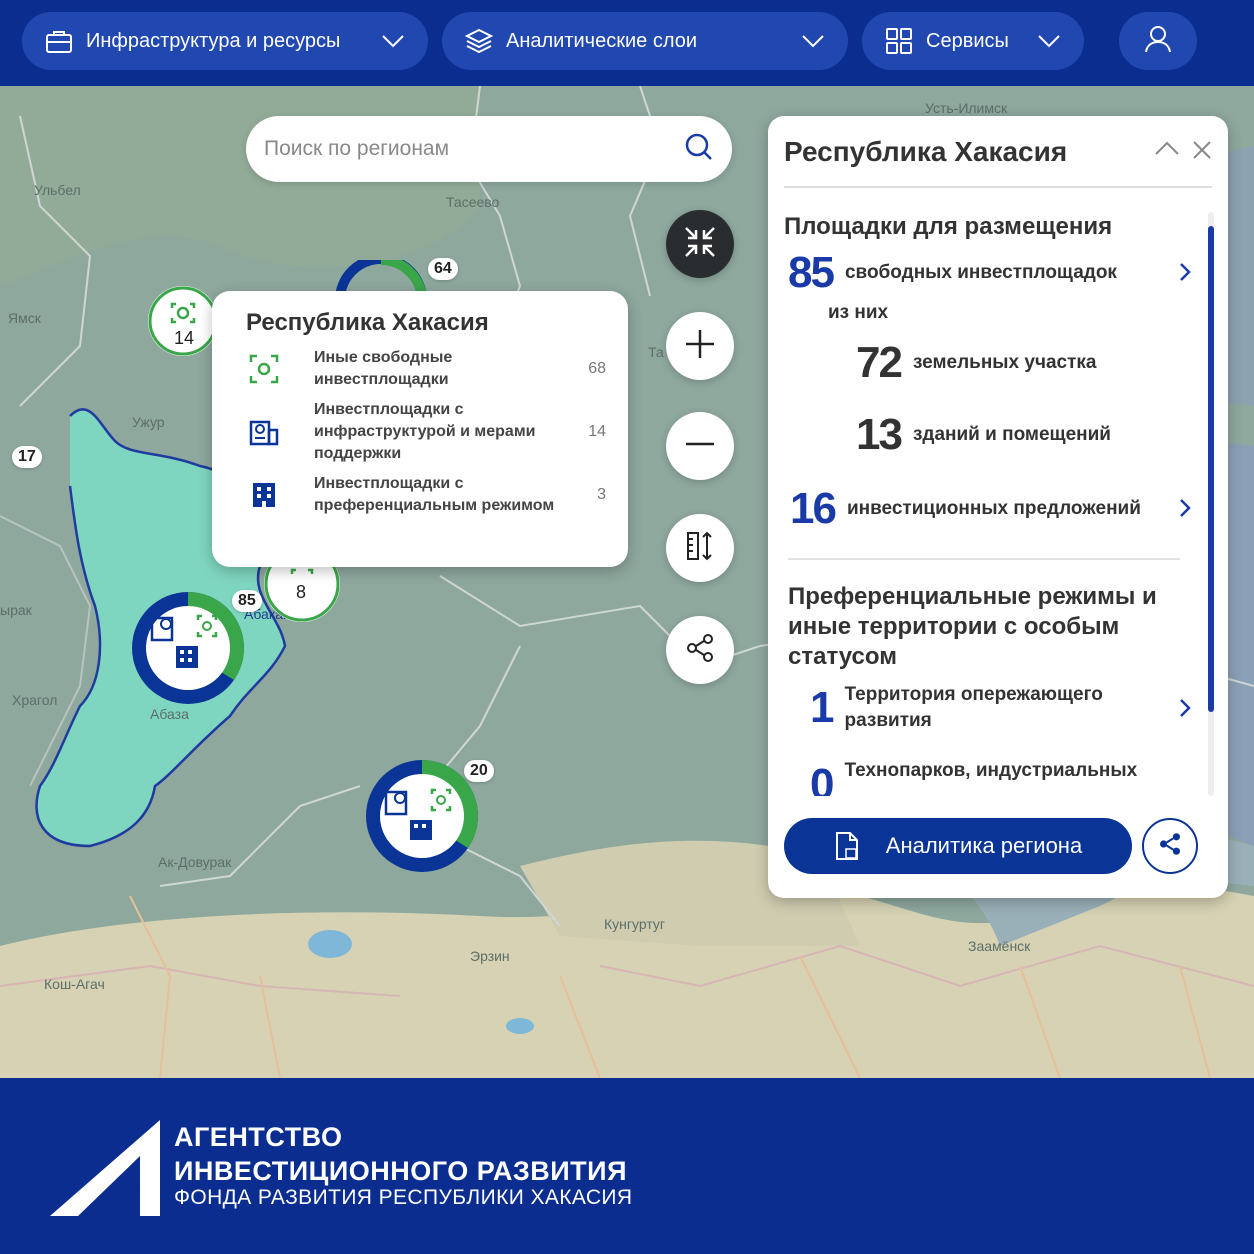  Describe the element at coordinates (247, 601) in the screenshot. I see `cluster-count-badge: 85` at that location.